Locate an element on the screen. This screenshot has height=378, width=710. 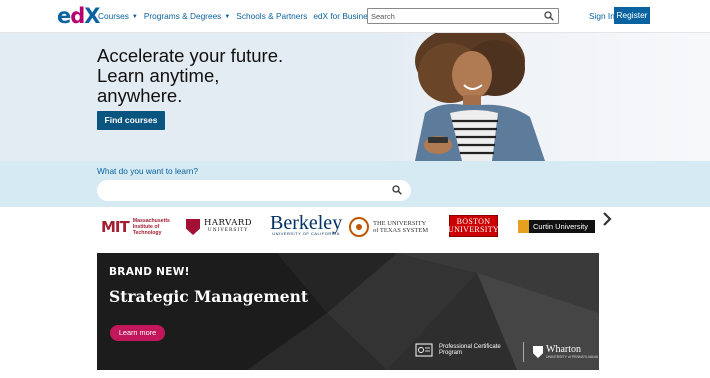
register-button: Register is located at coordinates (632, 15).